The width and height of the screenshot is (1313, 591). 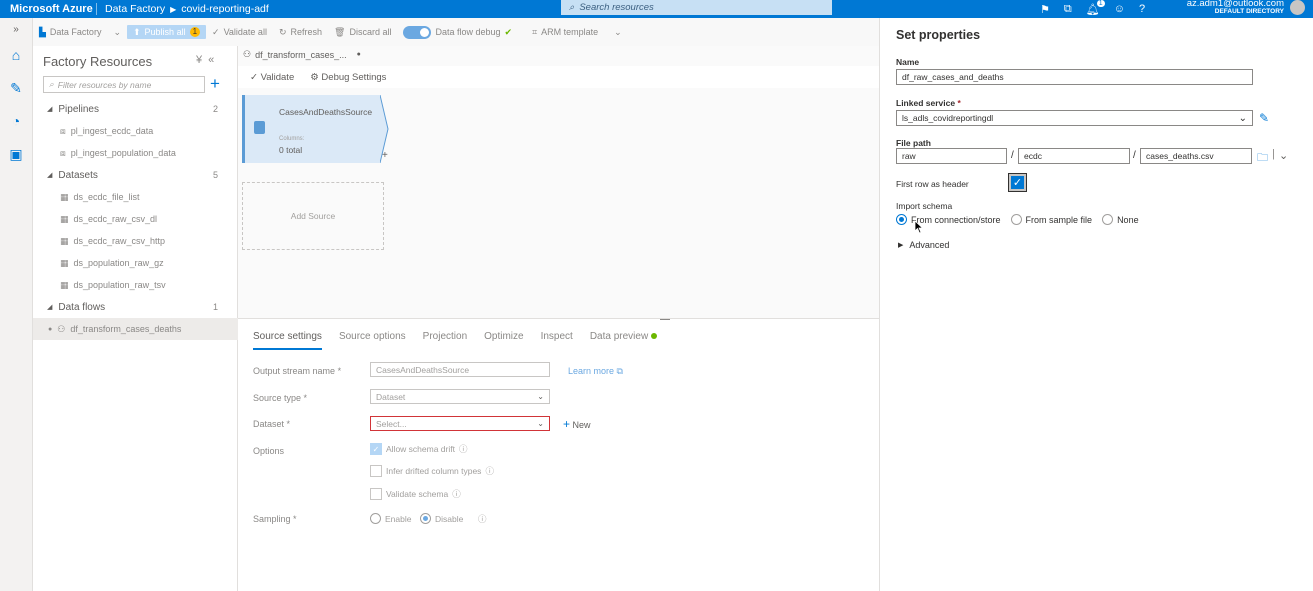 What do you see at coordinates (1074, 77) in the screenshot?
I see `name-input: df_raw_cases_and_deaths` at bounding box center [1074, 77].